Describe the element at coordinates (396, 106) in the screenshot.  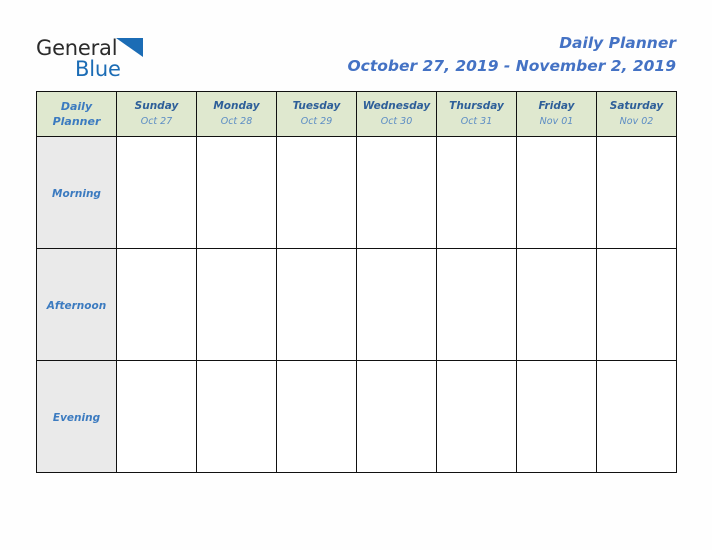
I see `day-name: Wednesday` at that location.